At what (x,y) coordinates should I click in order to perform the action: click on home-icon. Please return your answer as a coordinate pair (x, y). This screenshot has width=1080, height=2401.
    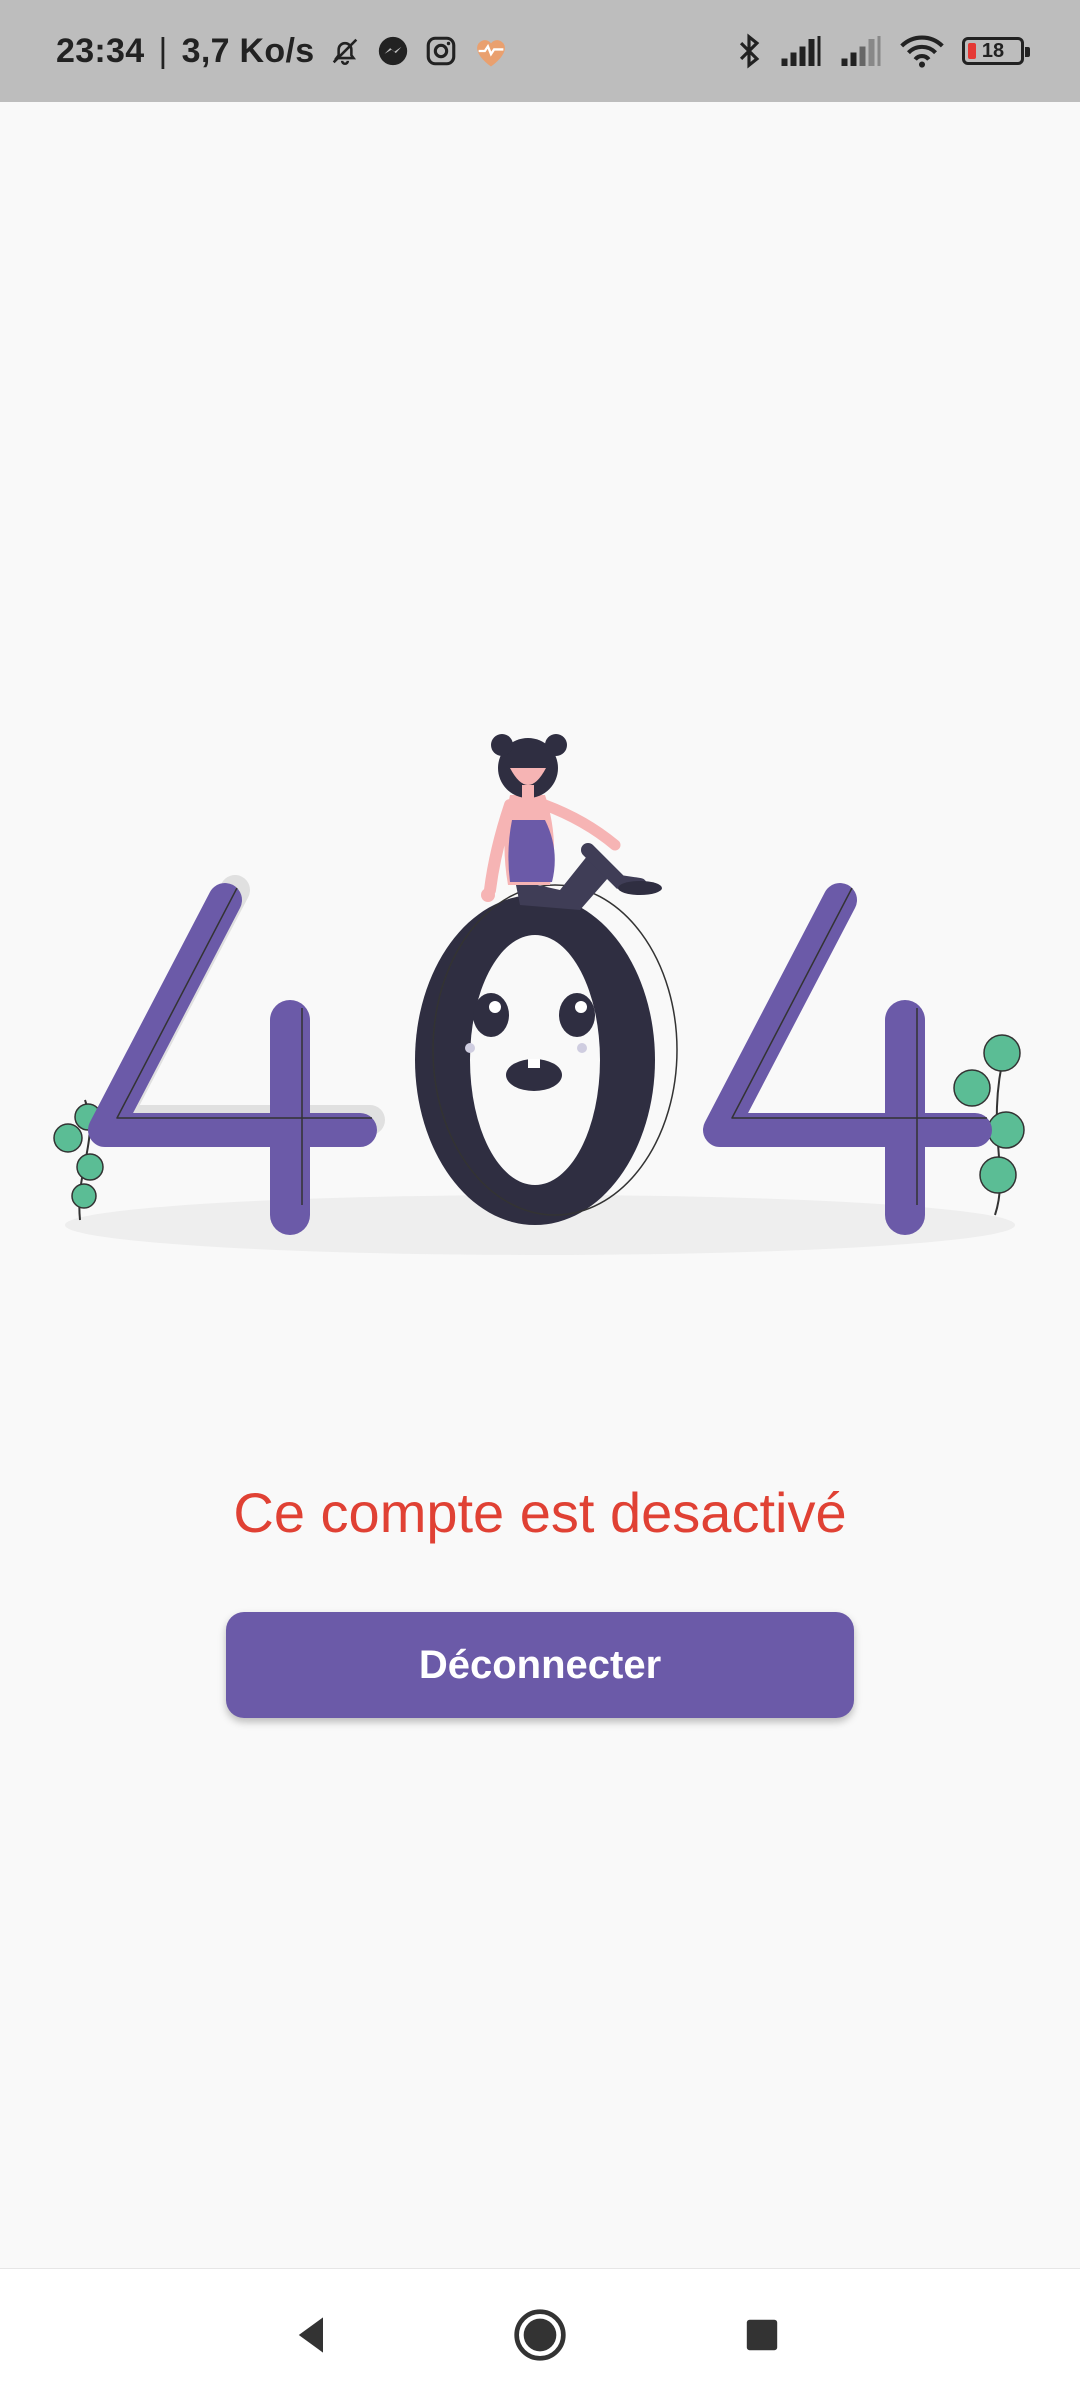
    Looking at the image, I should click on (540, 2335).